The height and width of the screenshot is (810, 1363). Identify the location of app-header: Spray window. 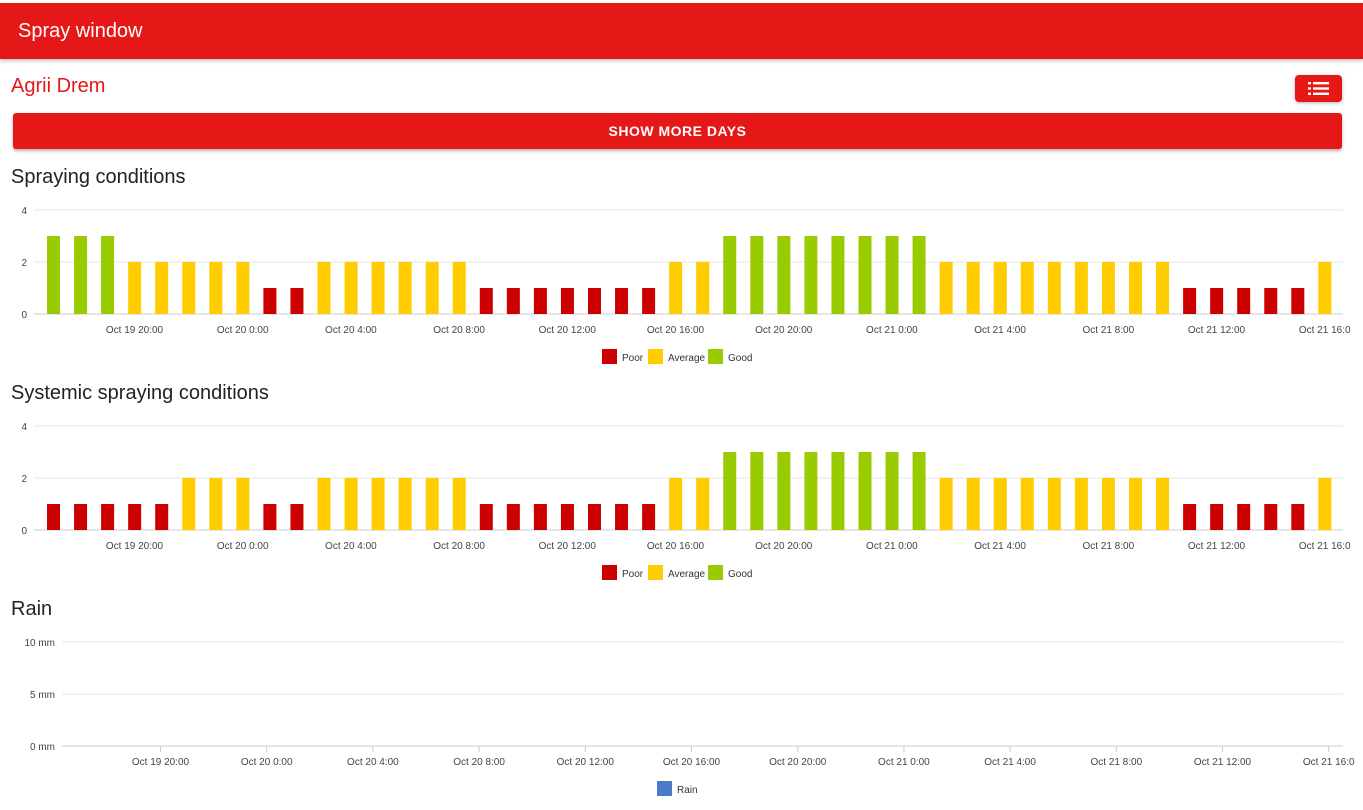
(681, 31).